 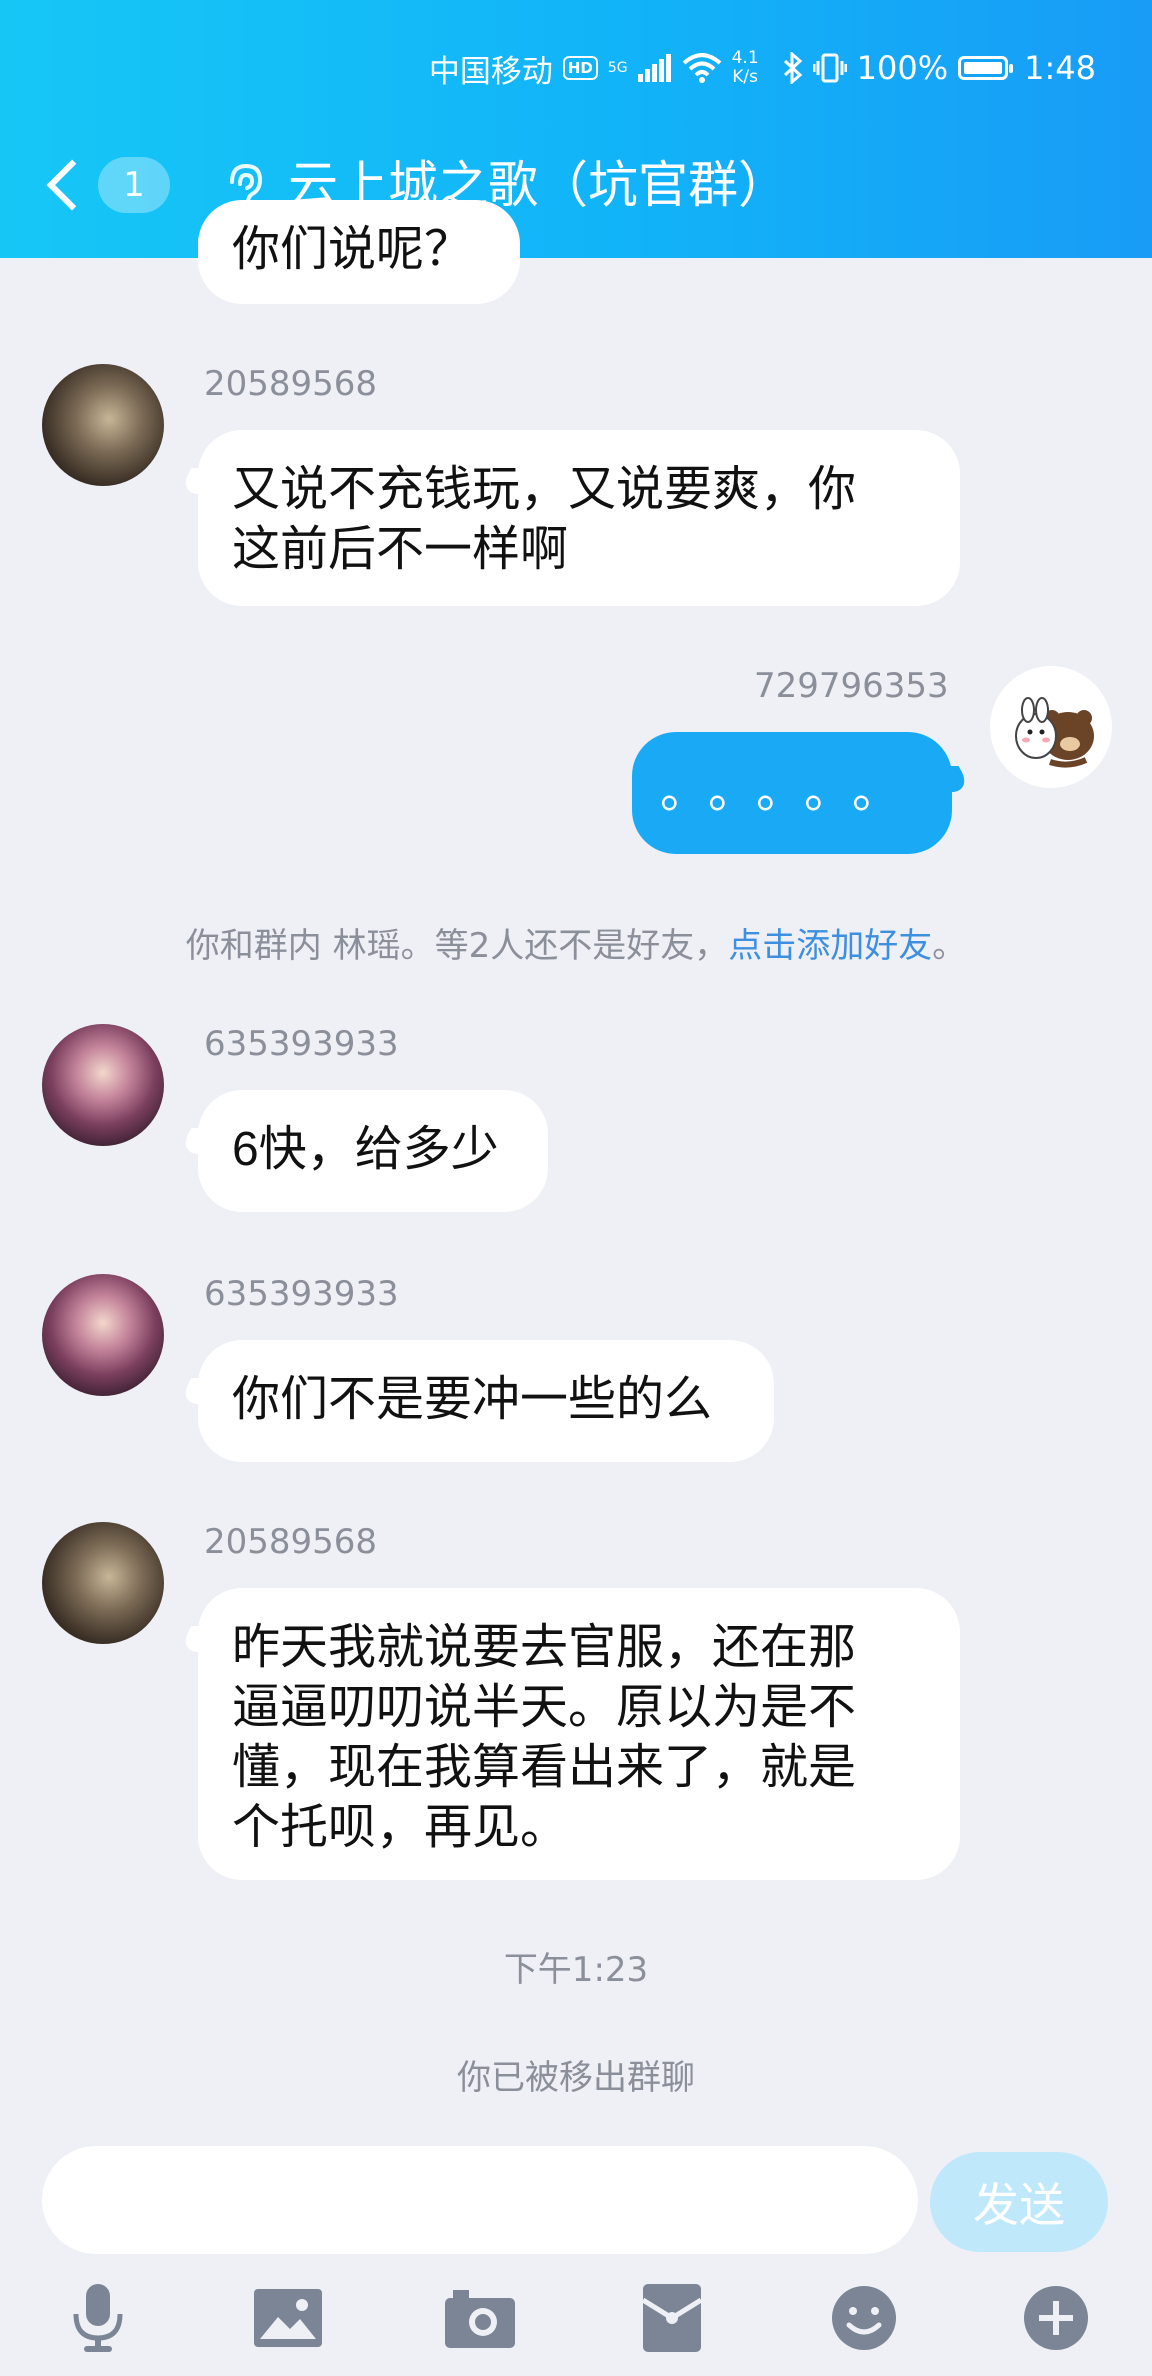 I want to click on camera-icon, so click(x=480, y=2318).